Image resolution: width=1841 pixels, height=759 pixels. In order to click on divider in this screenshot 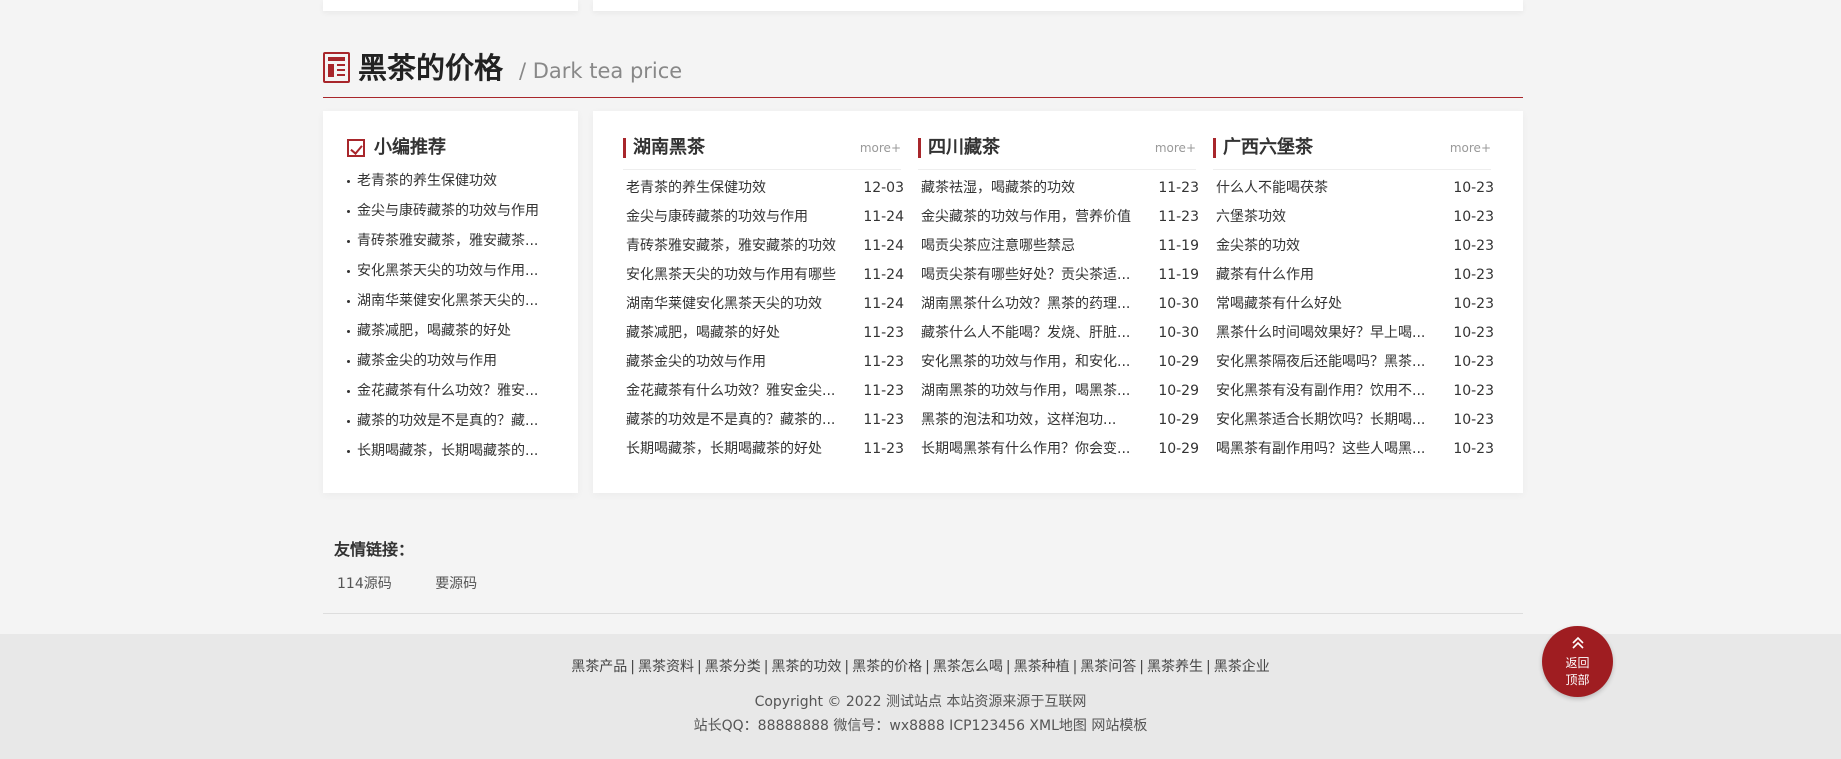, I will do `click(923, 613)`.